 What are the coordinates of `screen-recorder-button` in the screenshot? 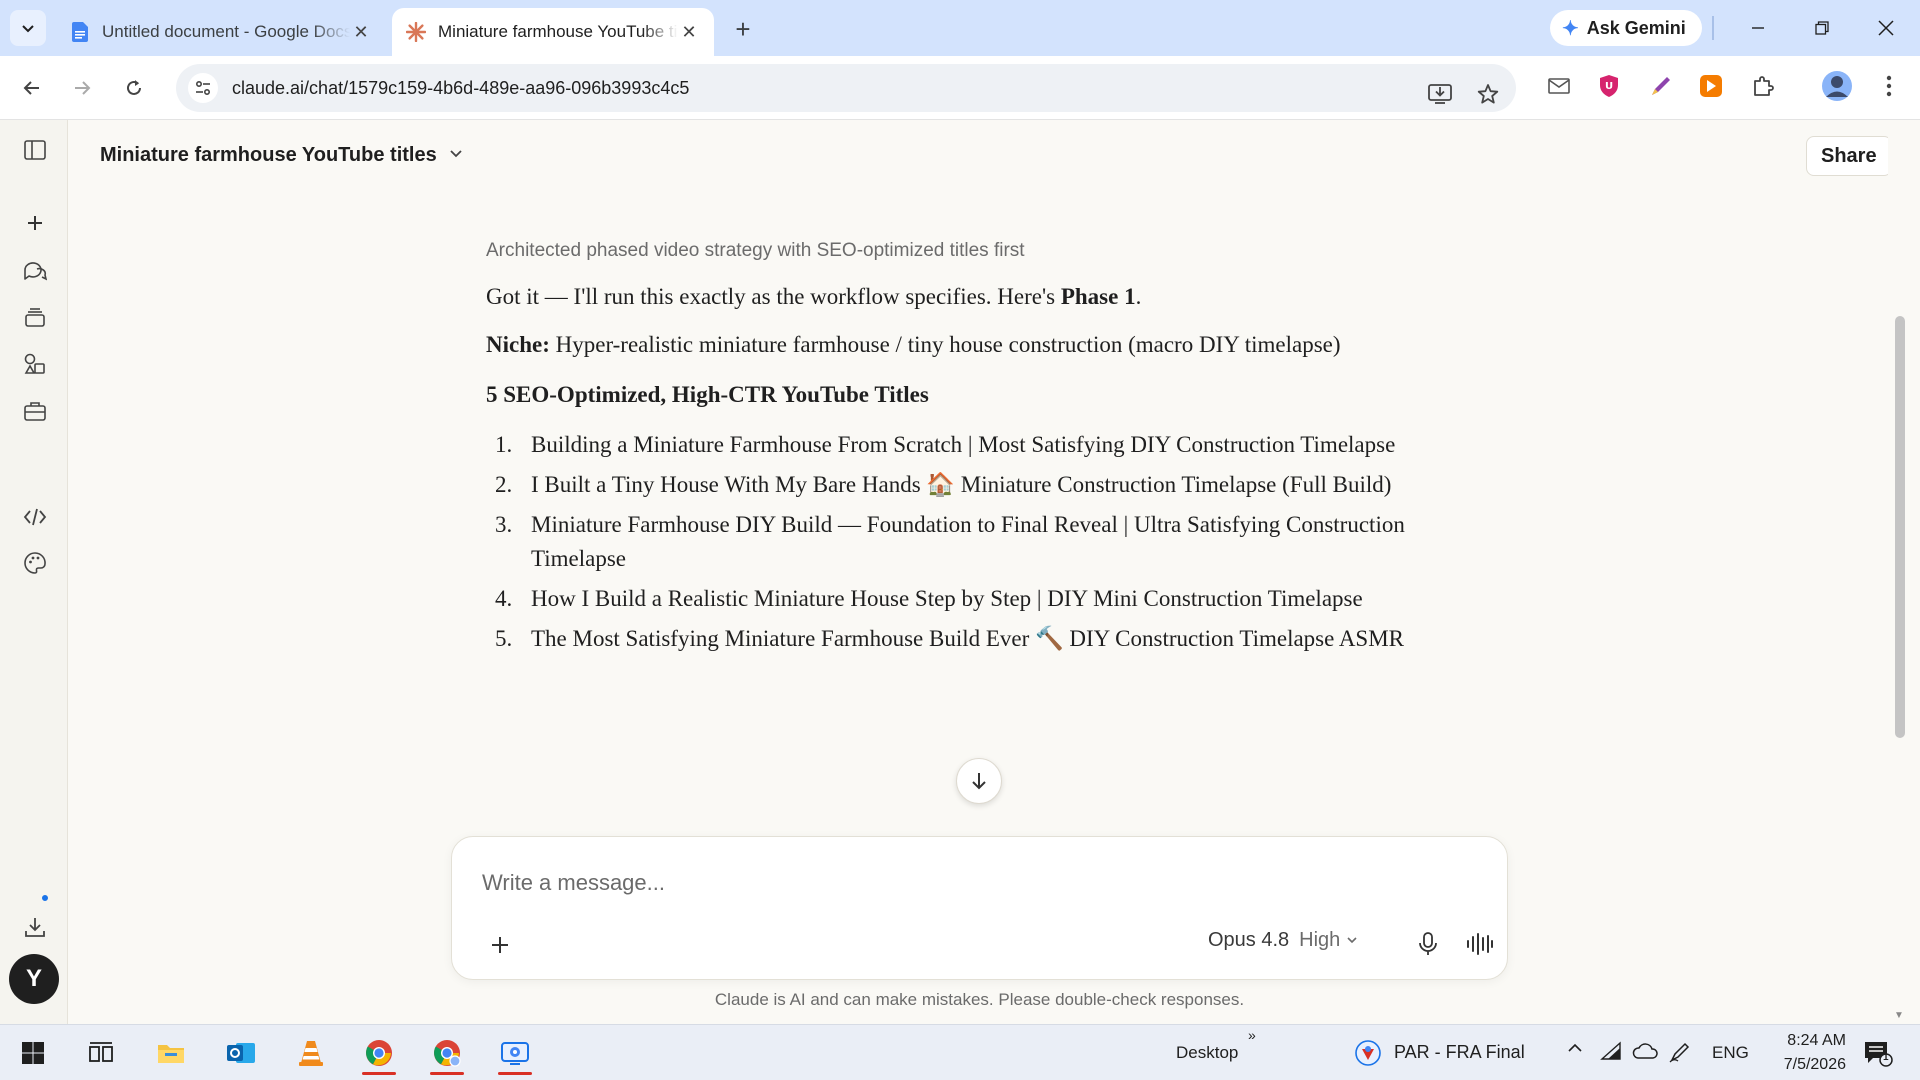 It's located at (515, 1053).